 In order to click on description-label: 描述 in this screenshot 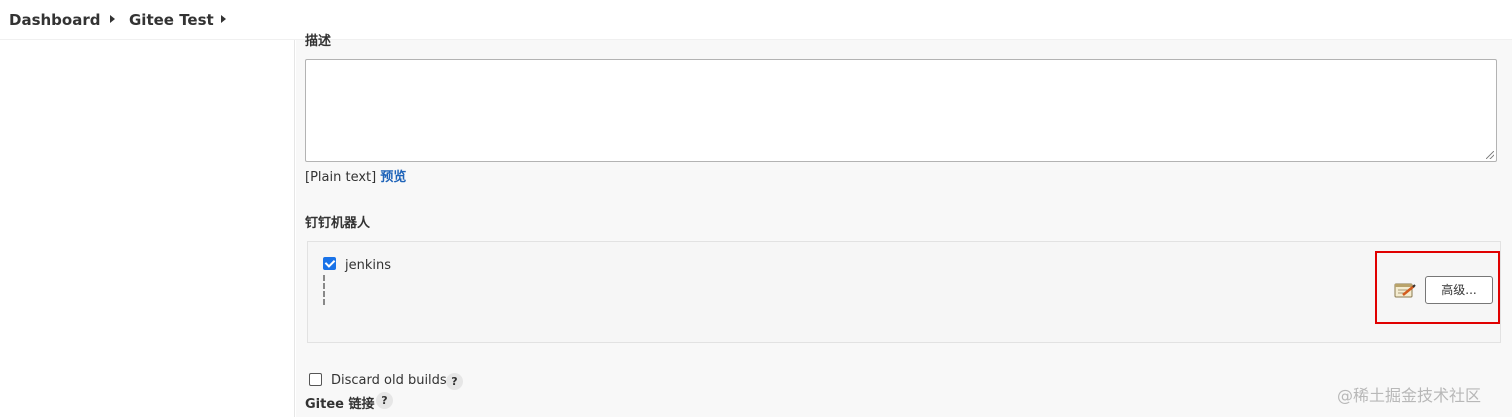, I will do `click(318, 41)`.